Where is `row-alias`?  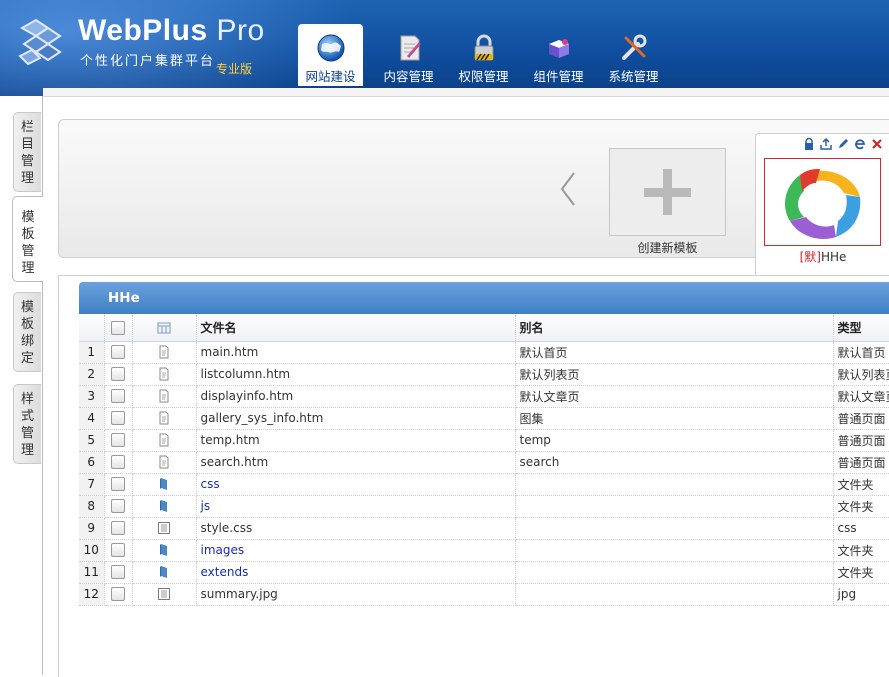 row-alias is located at coordinates (674, 528).